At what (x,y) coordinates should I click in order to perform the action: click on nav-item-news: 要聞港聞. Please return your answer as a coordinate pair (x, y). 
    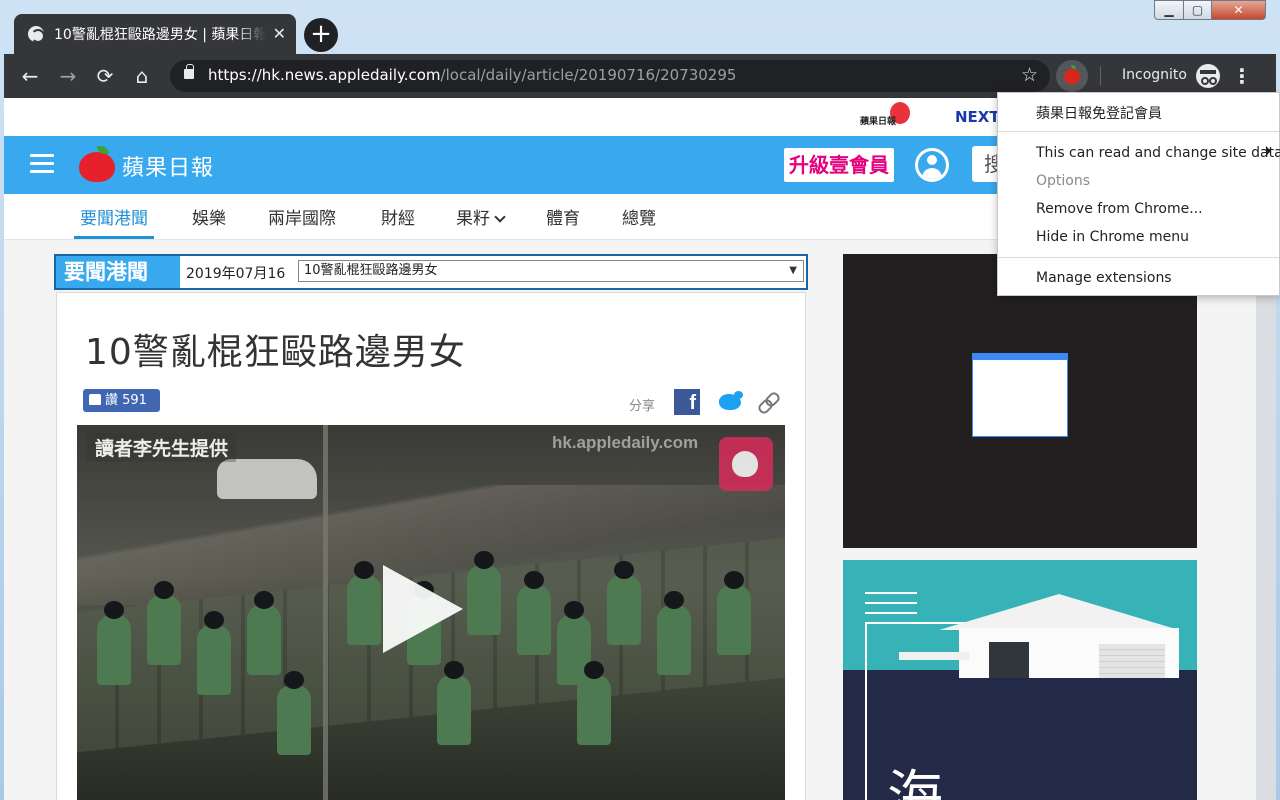
    Looking at the image, I should click on (114, 221).